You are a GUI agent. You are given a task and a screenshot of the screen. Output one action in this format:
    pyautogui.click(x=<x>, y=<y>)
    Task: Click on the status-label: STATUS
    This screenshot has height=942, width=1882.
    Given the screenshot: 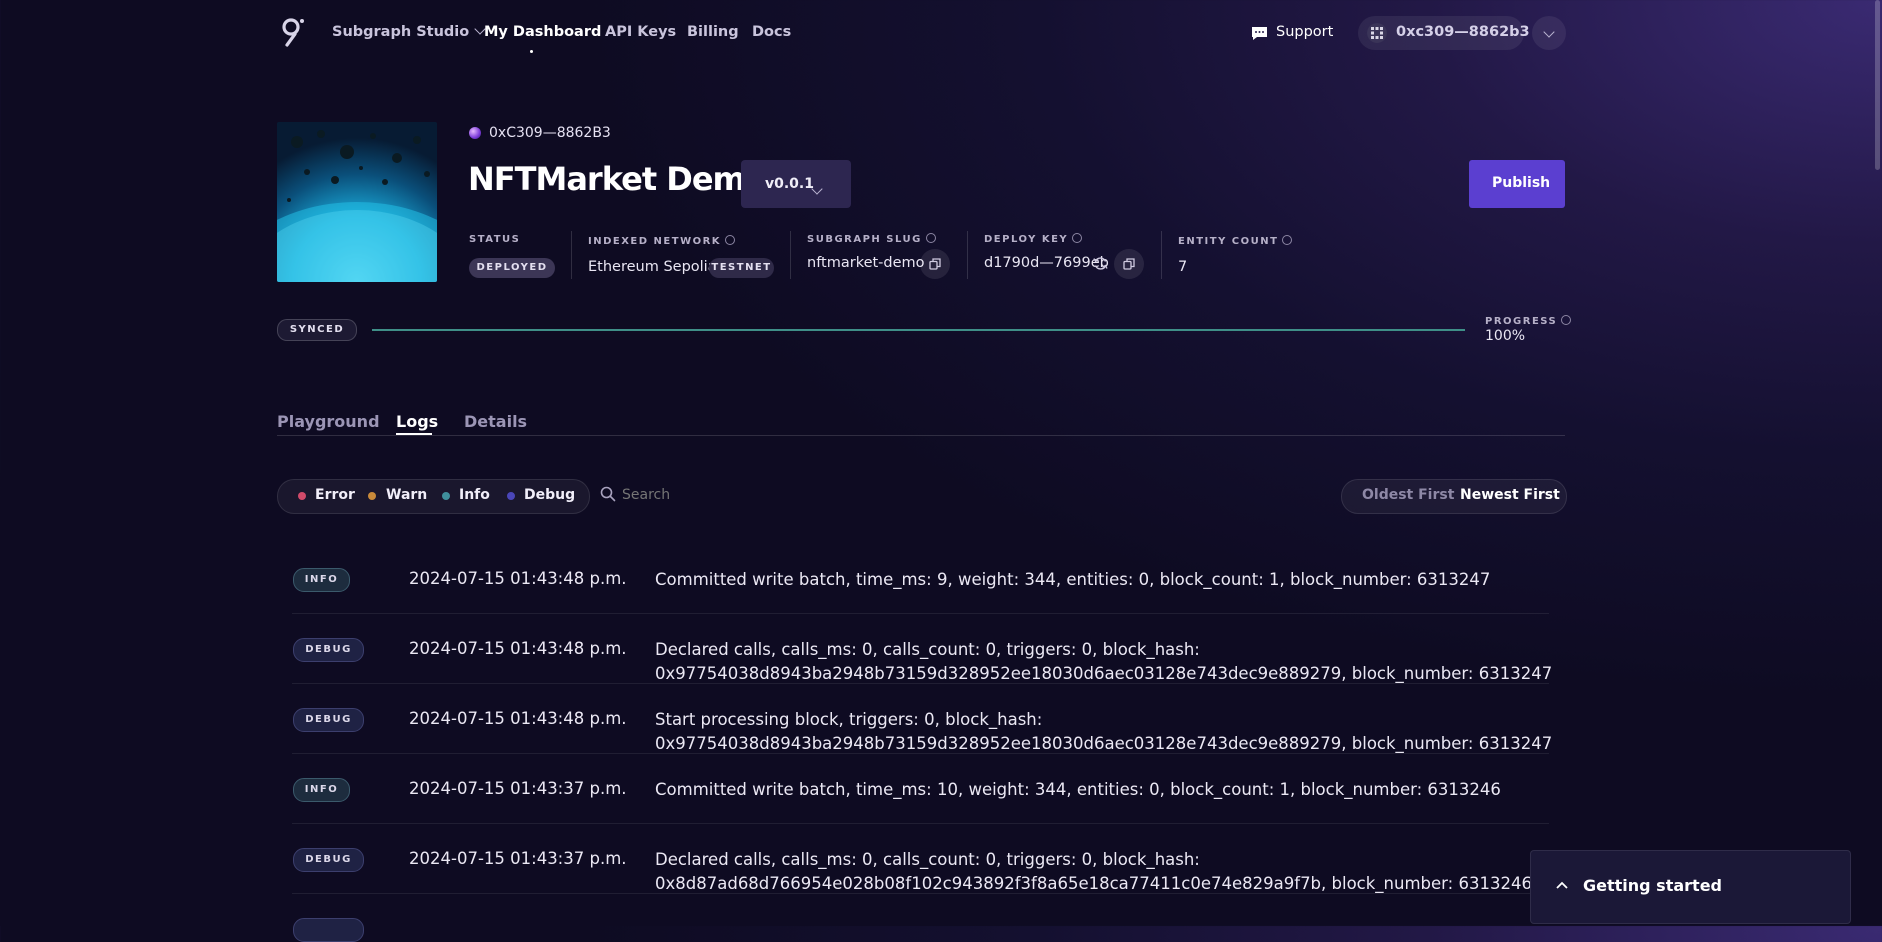 What is the action you would take?
    pyautogui.click(x=495, y=239)
    